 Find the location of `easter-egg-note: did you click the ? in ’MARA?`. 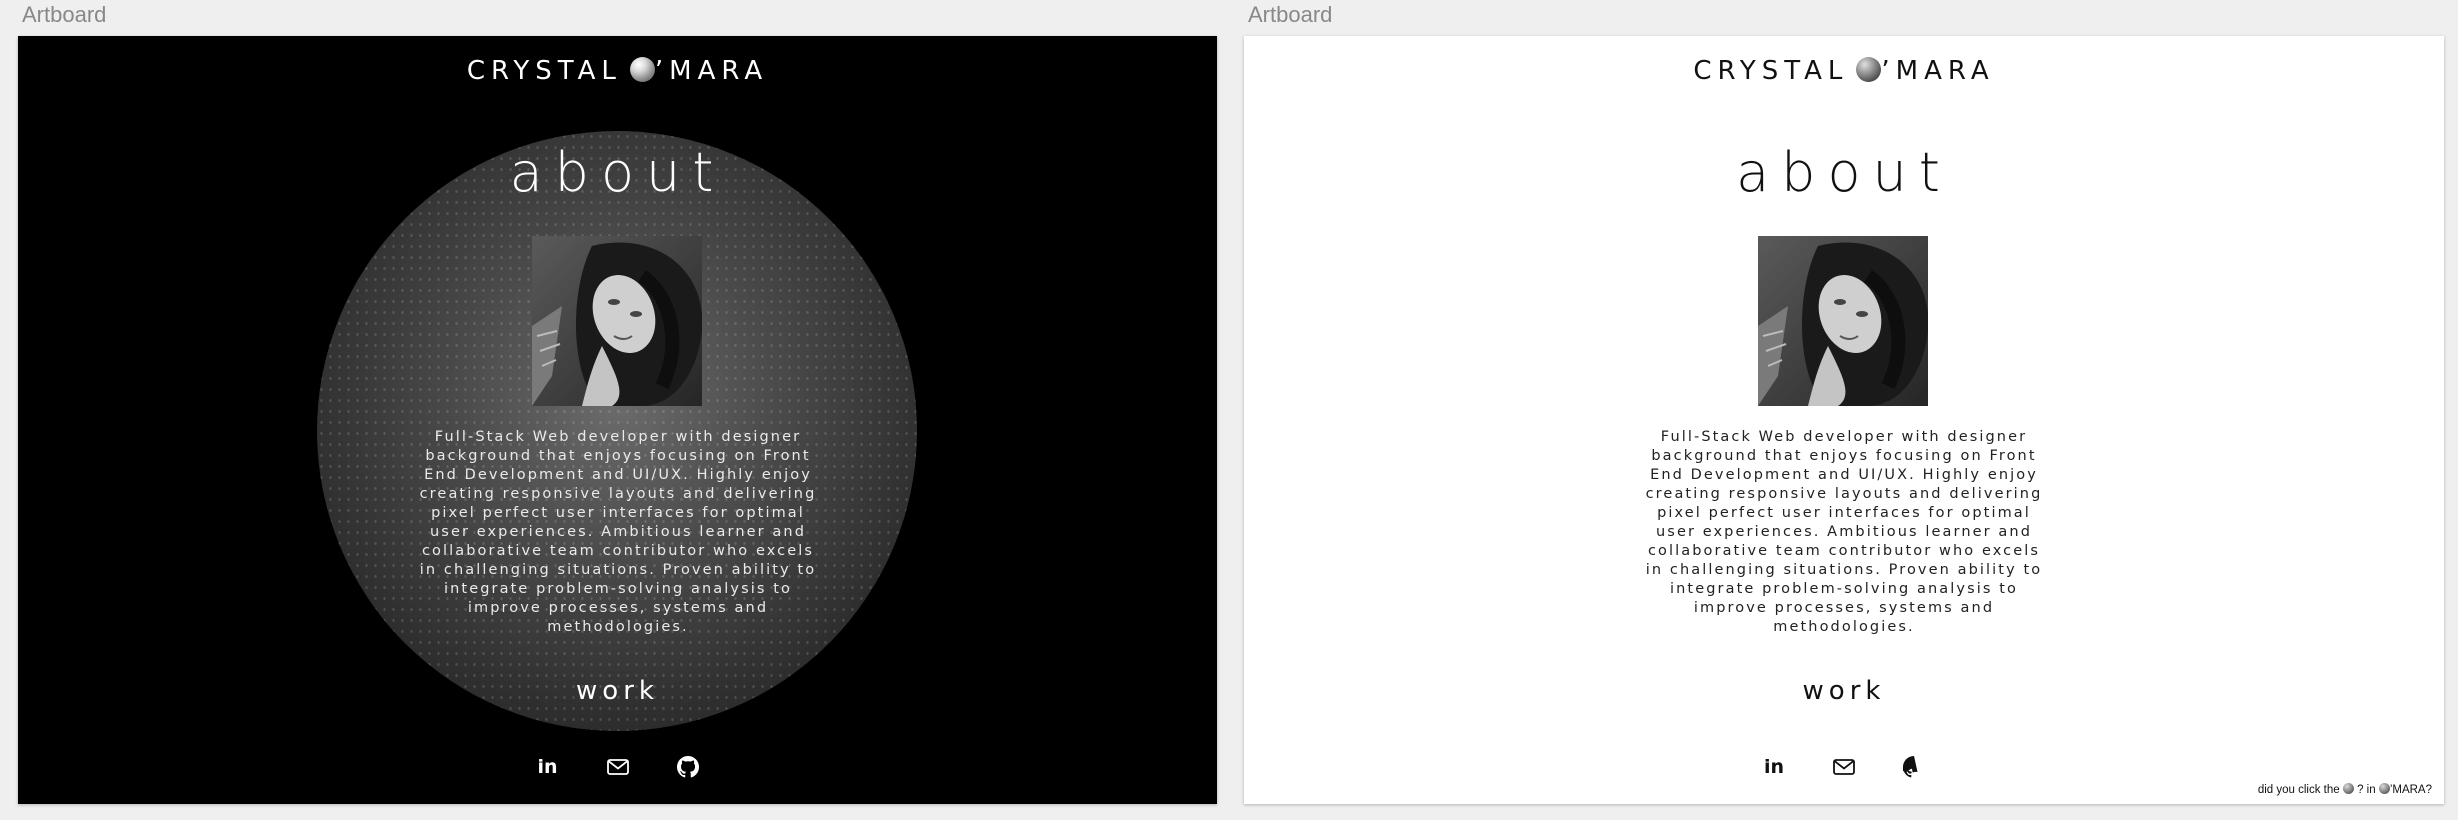

easter-egg-note: did you click the ? in ’MARA? is located at coordinates (2345, 789).